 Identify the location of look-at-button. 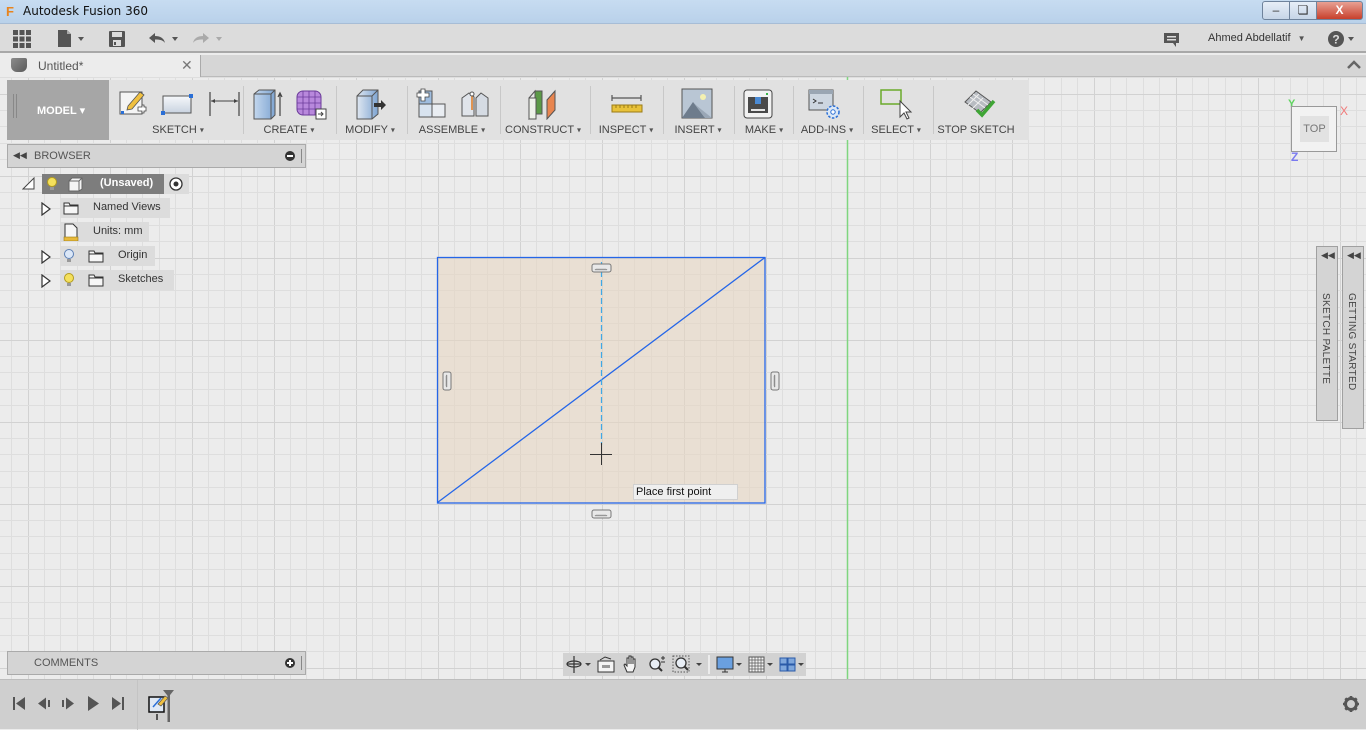
(606, 664).